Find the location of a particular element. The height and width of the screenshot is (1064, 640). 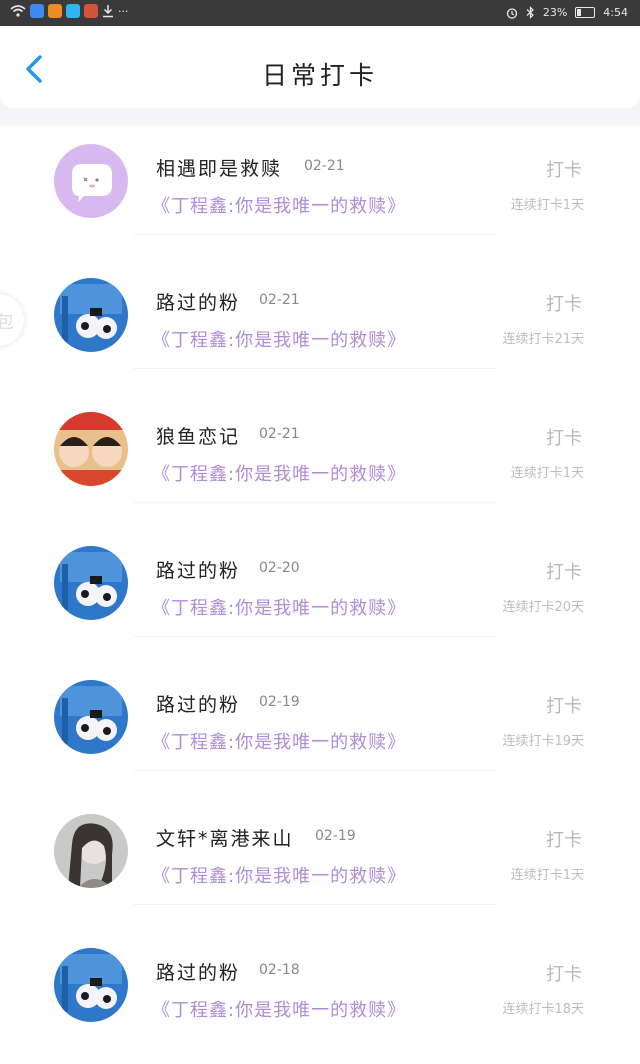

wifi-icon is located at coordinates (18, 11).